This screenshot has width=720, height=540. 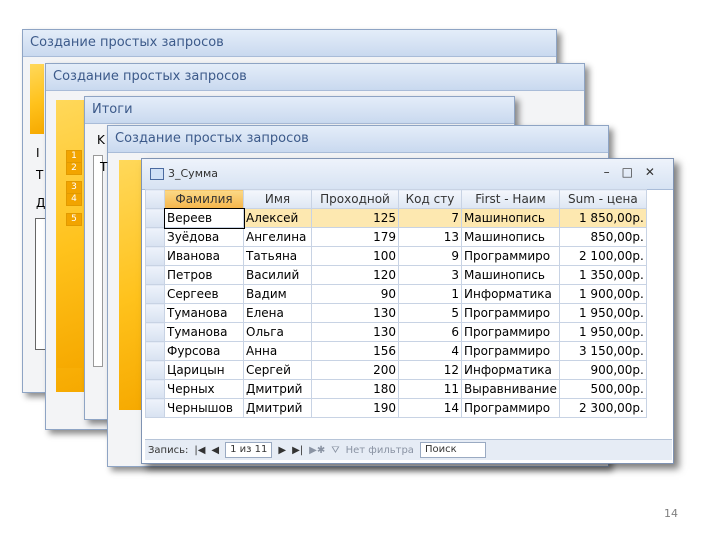 What do you see at coordinates (635, 172) in the screenshot?
I see `window-controls: –□✕` at bounding box center [635, 172].